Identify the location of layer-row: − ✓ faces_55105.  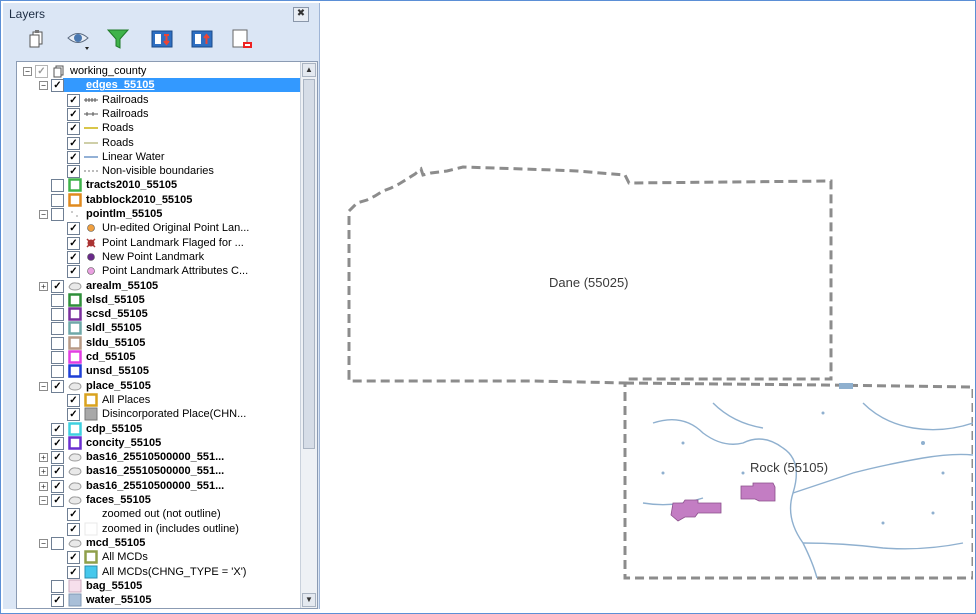
(158, 500).